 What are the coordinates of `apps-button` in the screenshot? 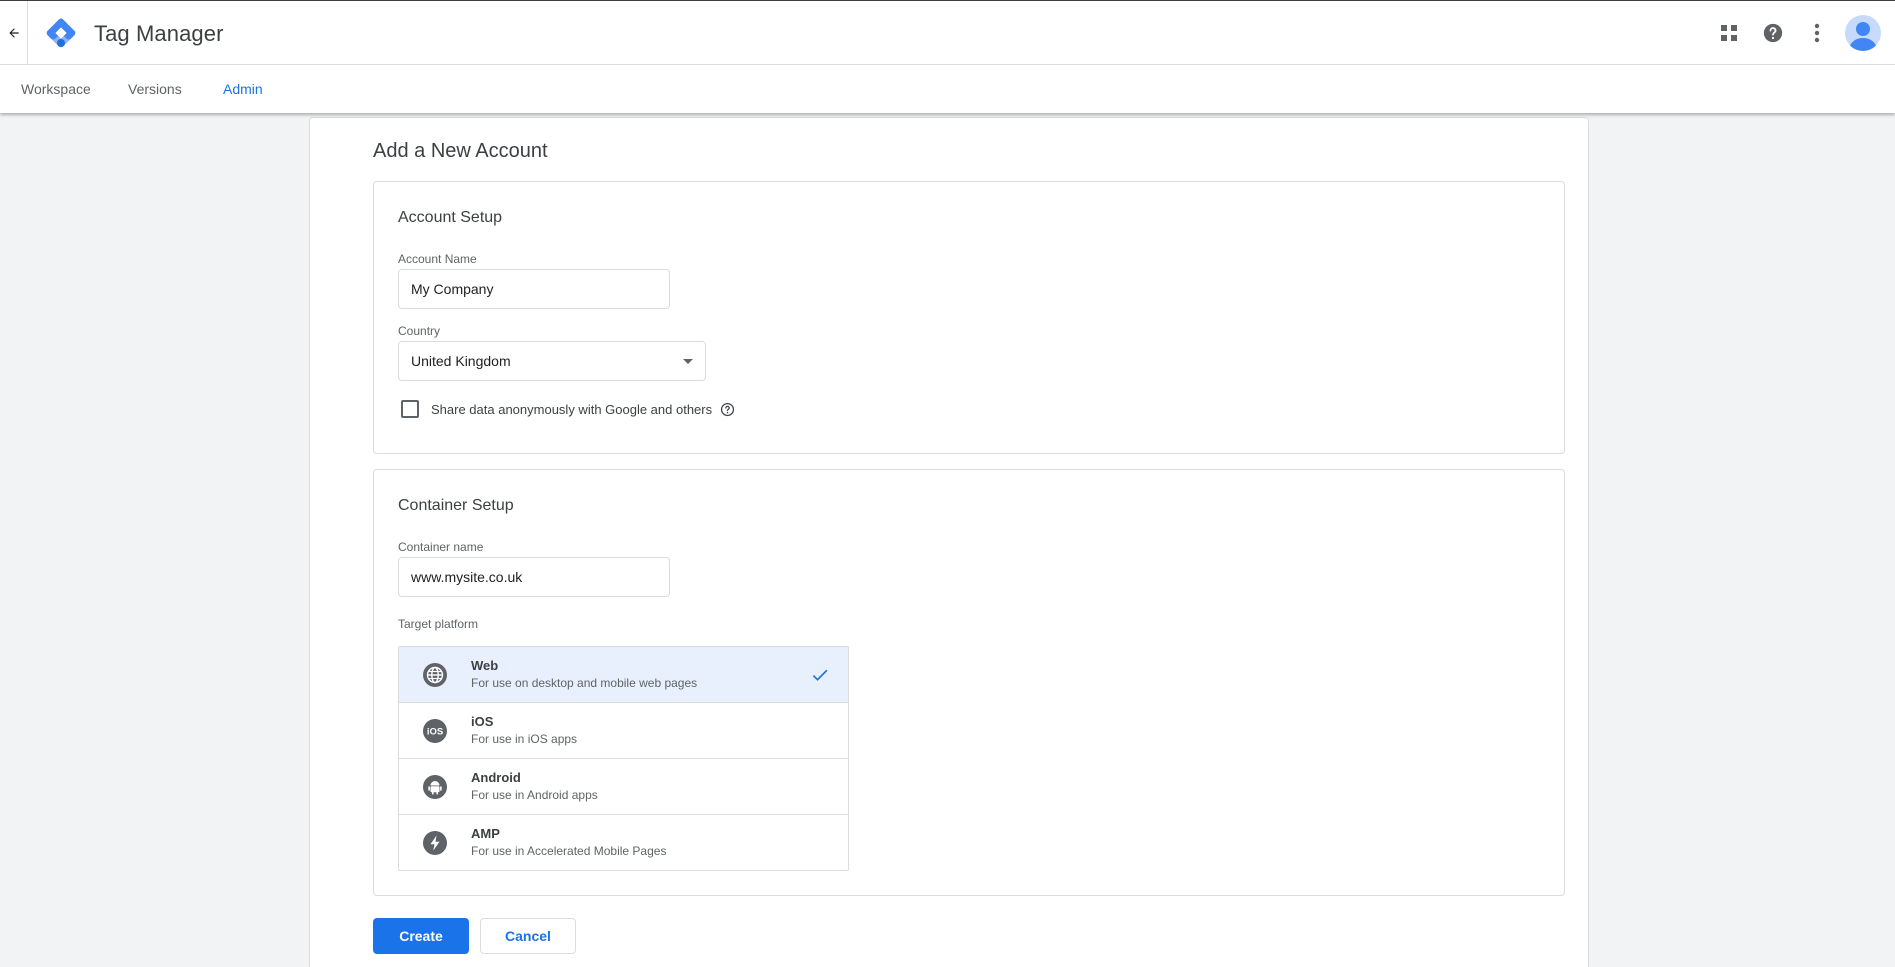 It's located at (1729, 33).